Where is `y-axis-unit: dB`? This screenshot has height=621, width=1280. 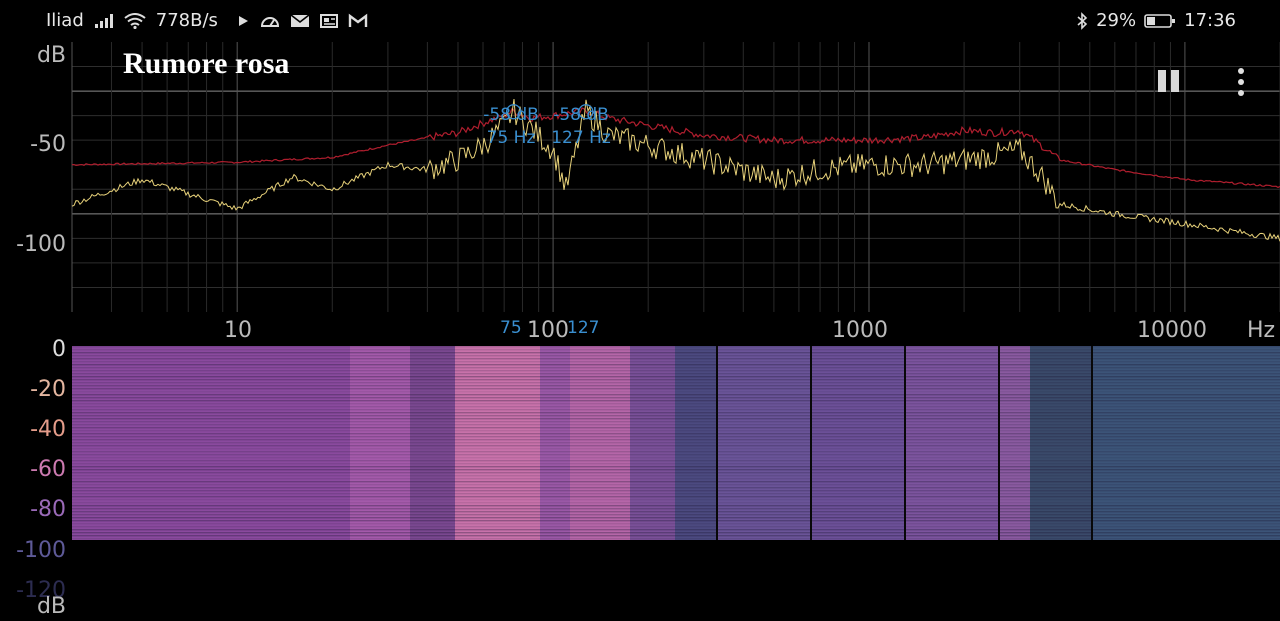
y-axis-unit: dB is located at coordinates (51, 55).